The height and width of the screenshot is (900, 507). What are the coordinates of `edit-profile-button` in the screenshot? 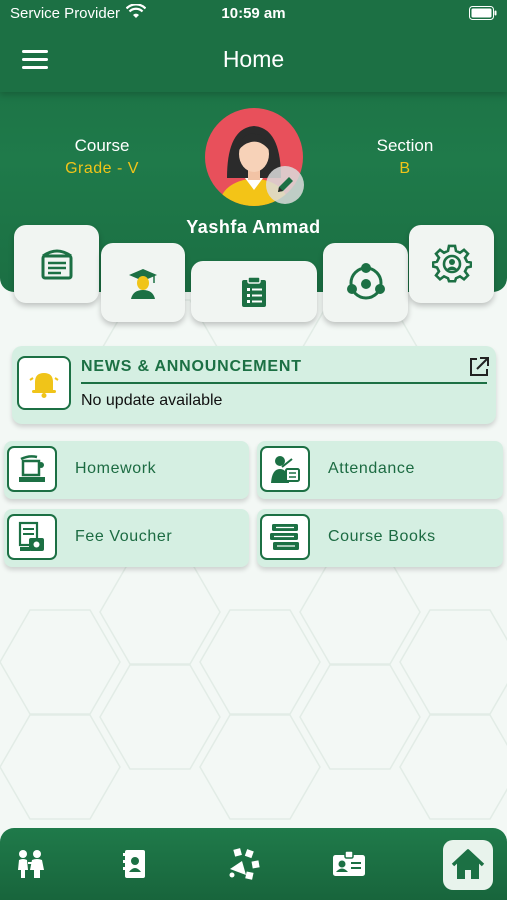 It's located at (285, 185).